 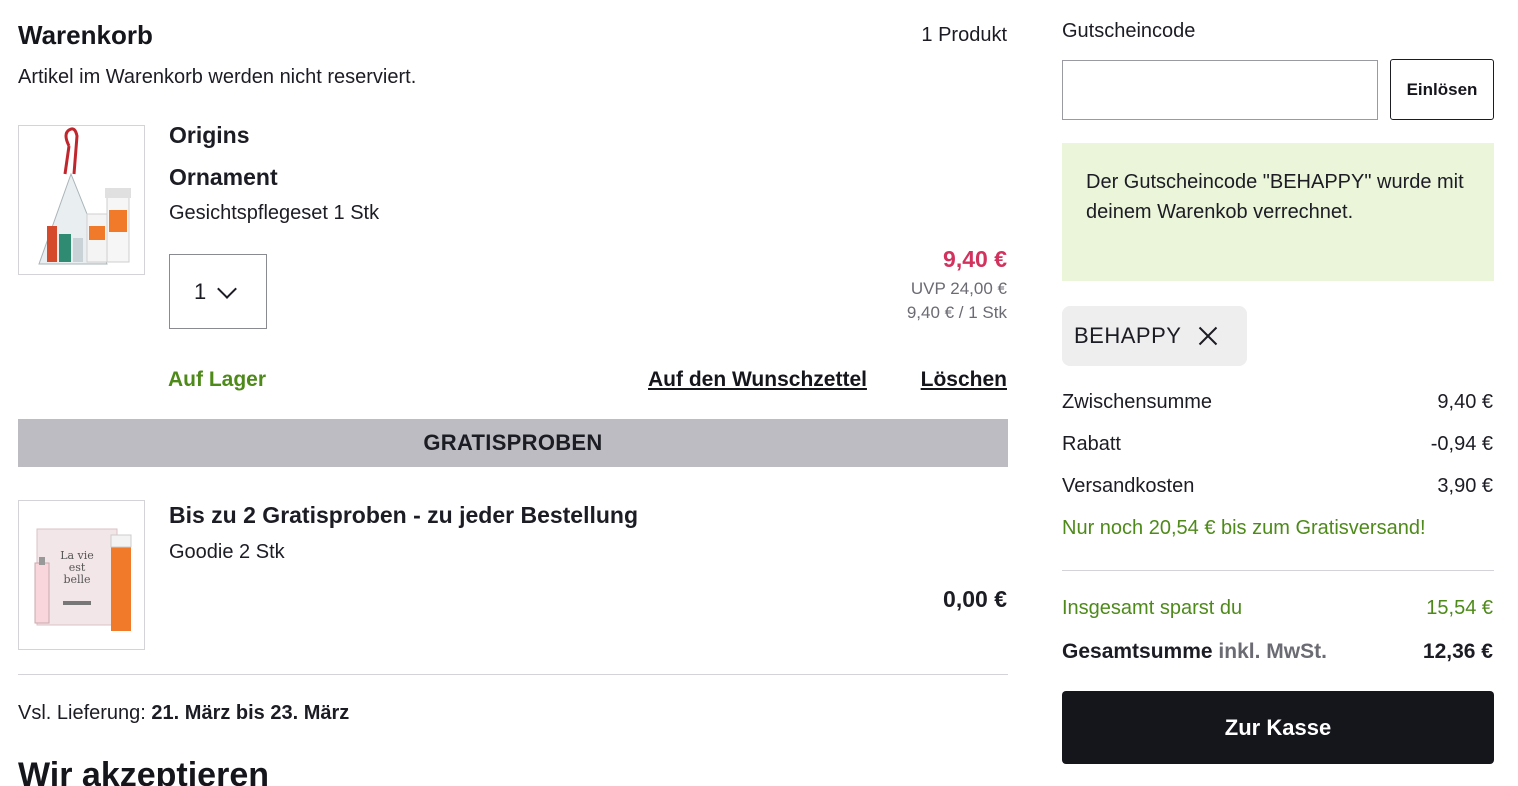 I want to click on quantity-select: 1, so click(x=218, y=291).